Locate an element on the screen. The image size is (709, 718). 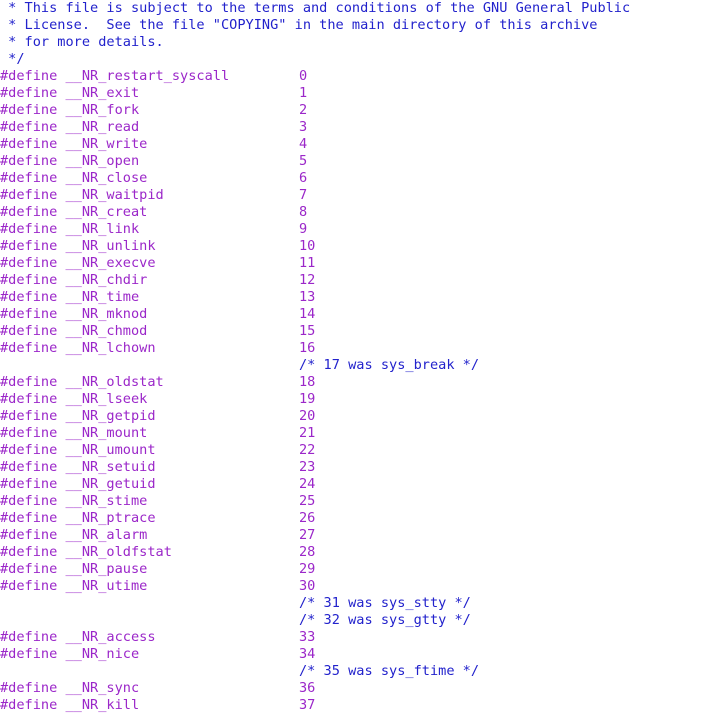
define-statement: #define __NR_stime is located at coordinates (73, 501).